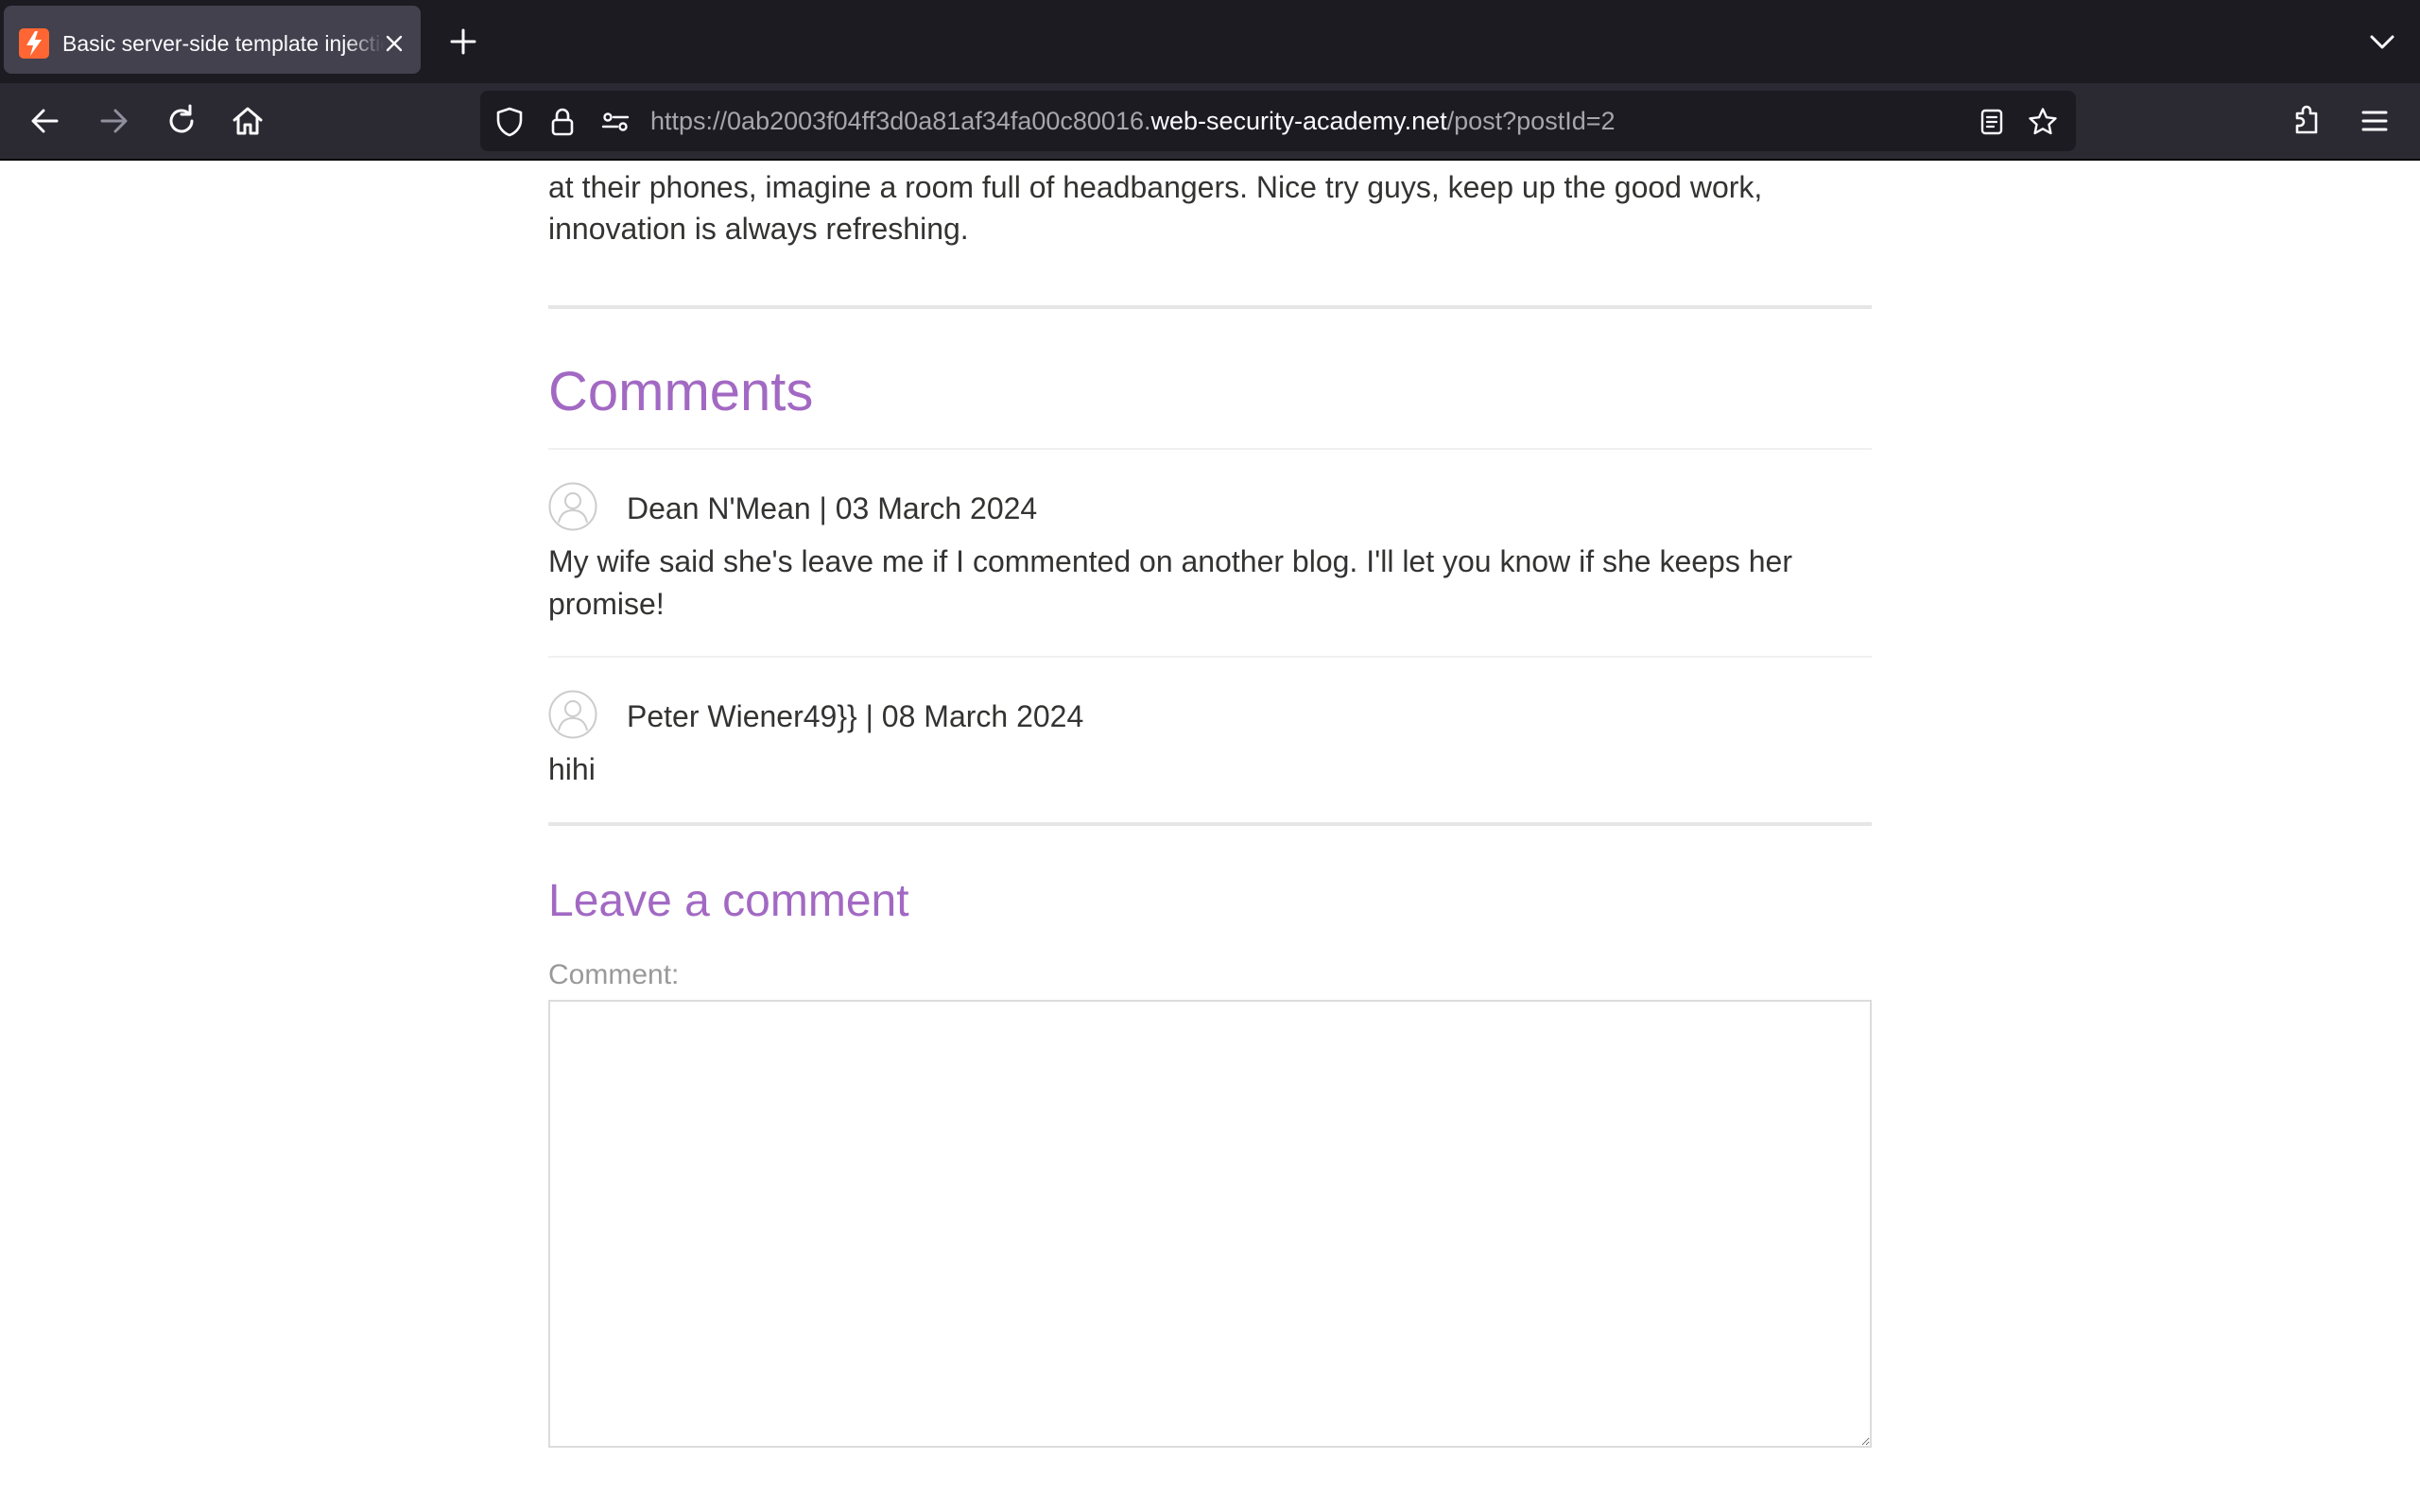  Describe the element at coordinates (394, 43) in the screenshot. I see `close-icon` at that location.